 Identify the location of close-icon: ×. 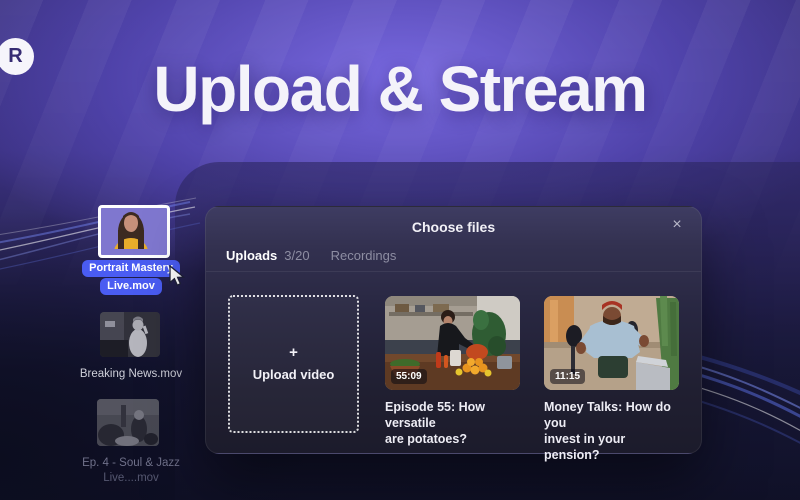
(677, 225).